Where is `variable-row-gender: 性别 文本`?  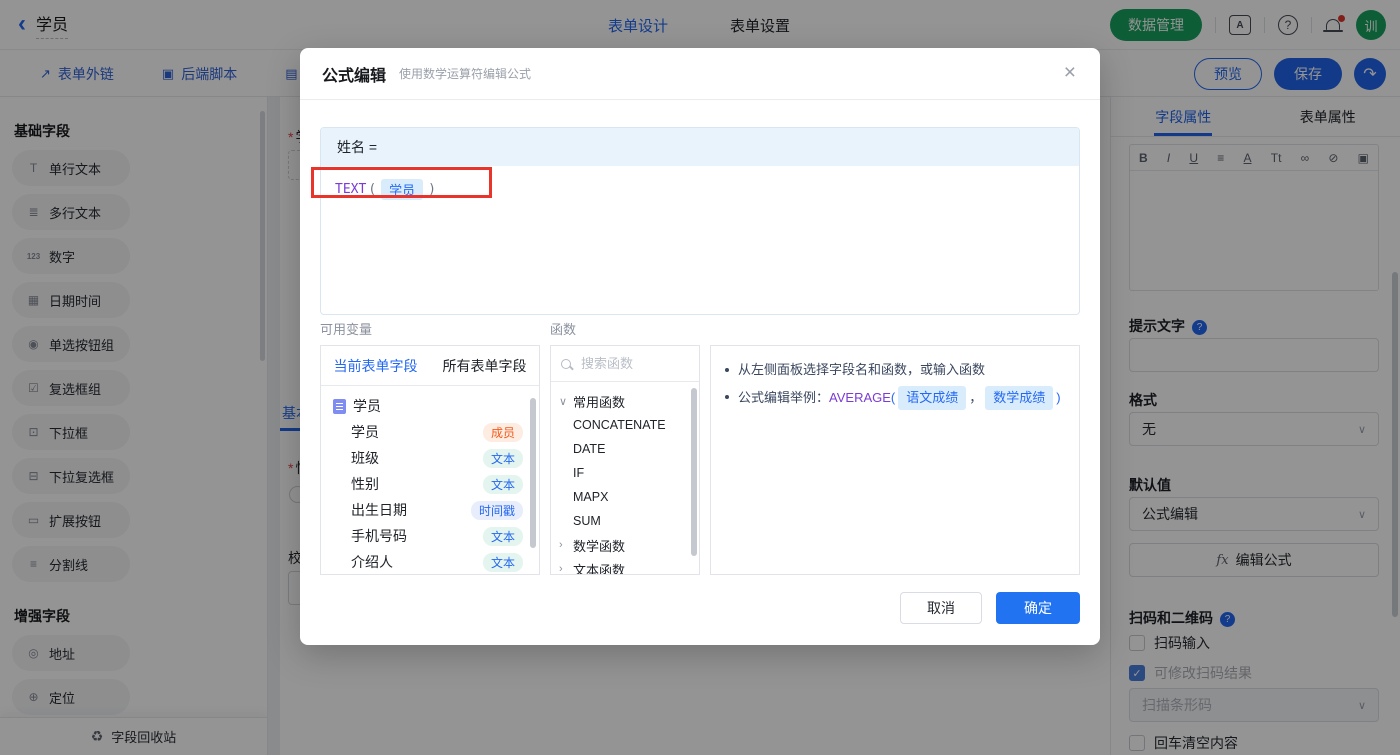
variable-row-gender: 性别 文本 is located at coordinates (430, 484).